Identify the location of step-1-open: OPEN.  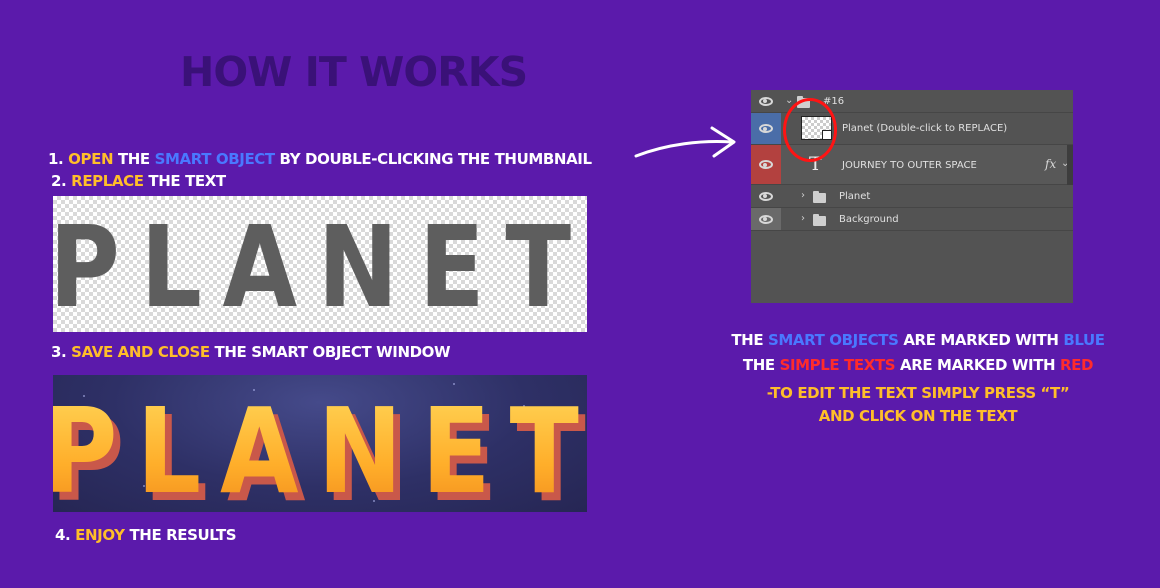
(91, 159).